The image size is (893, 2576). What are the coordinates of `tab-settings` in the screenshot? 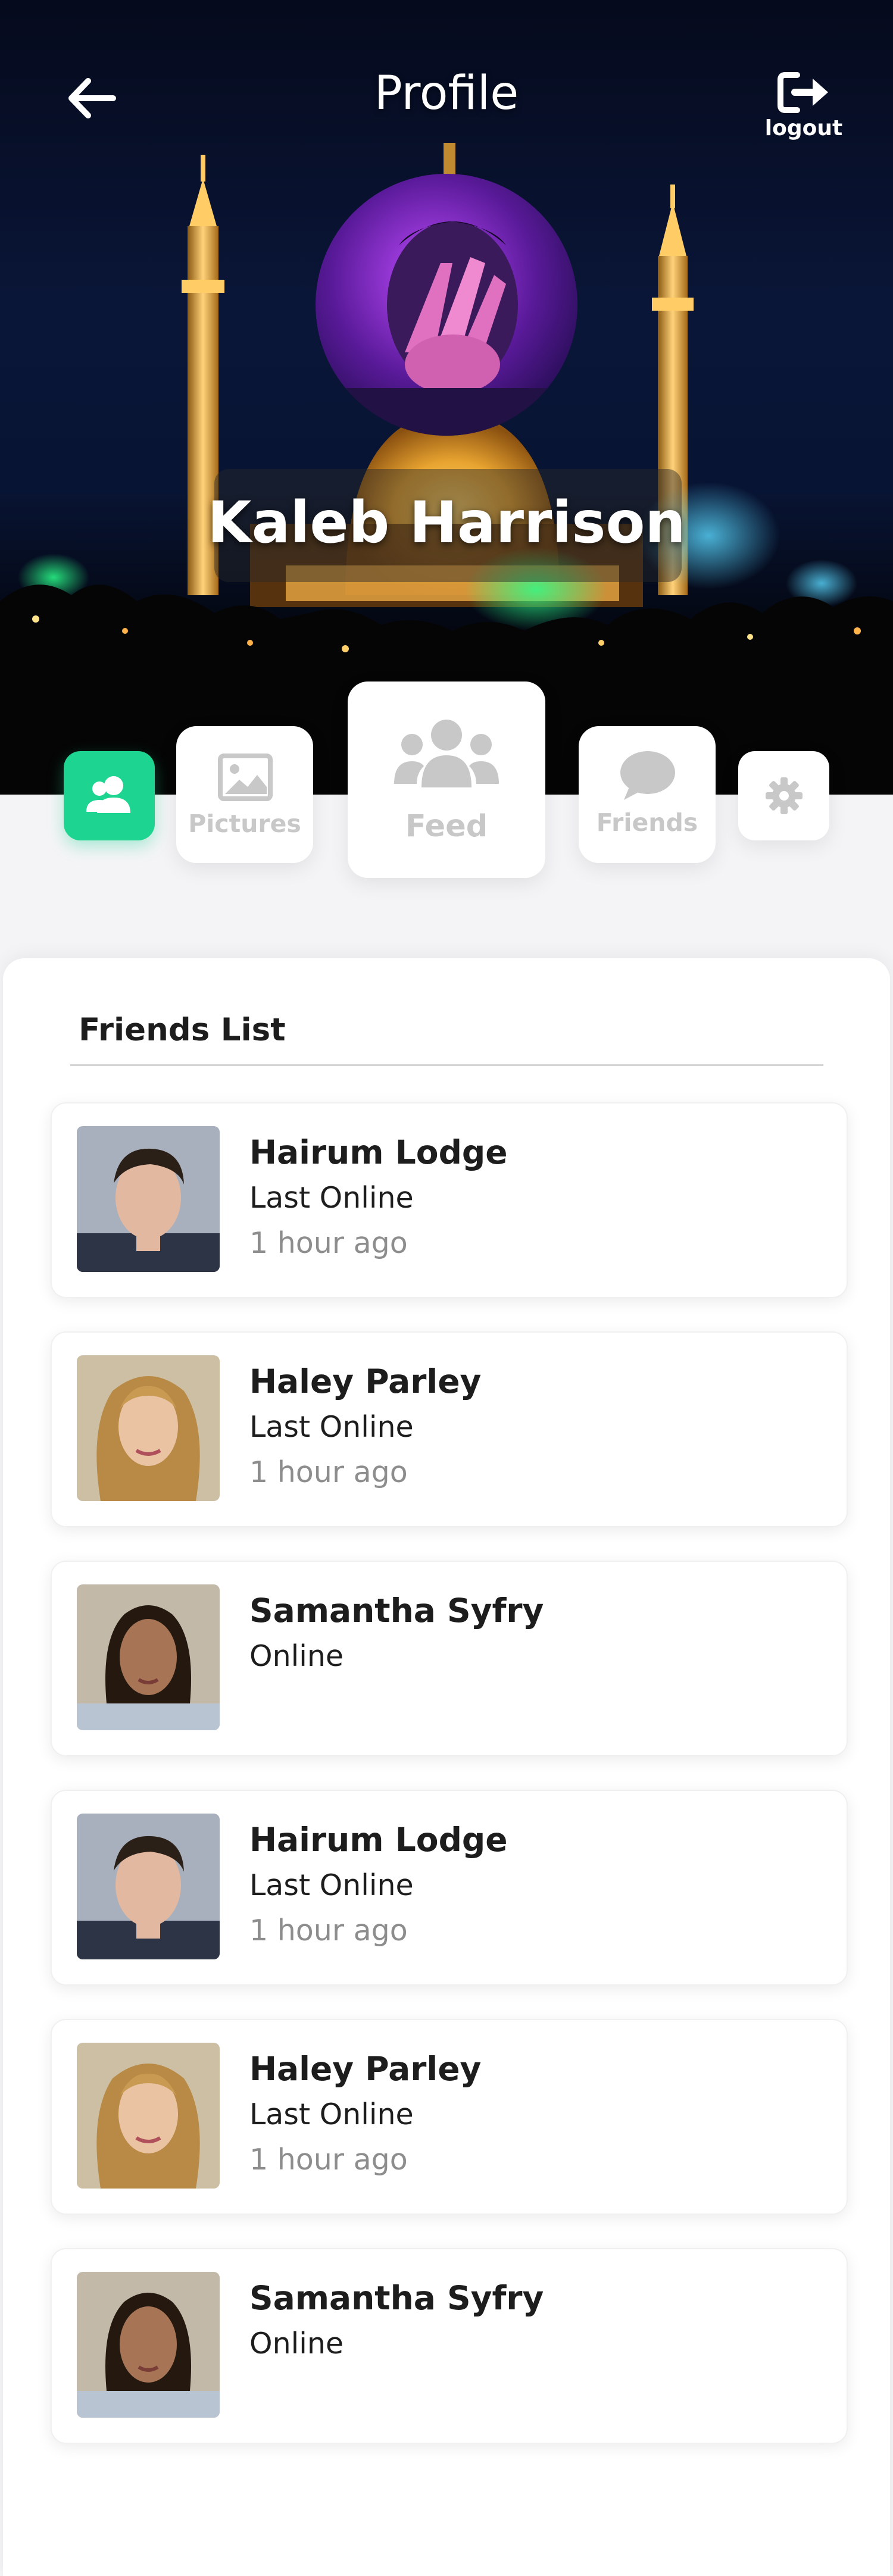 It's located at (783, 795).